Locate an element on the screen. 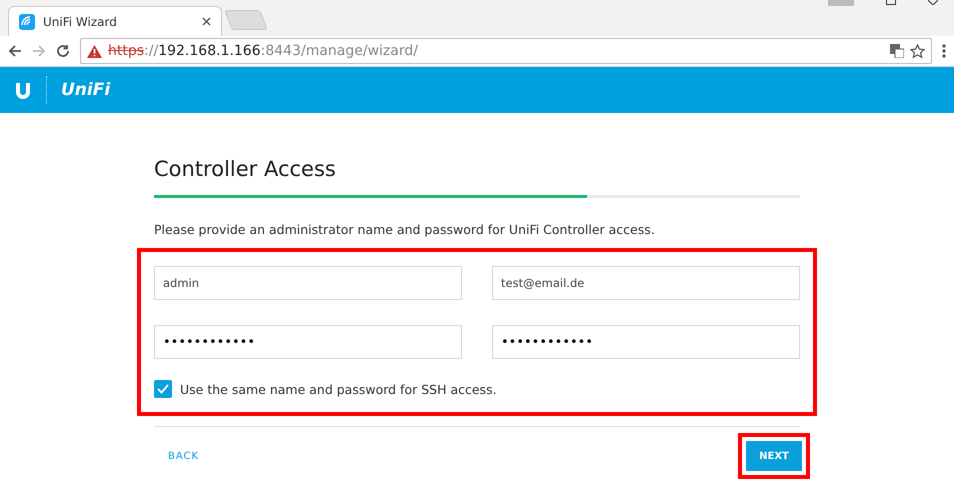 The image size is (954, 485). maximize-icon is located at coordinates (891, 2).